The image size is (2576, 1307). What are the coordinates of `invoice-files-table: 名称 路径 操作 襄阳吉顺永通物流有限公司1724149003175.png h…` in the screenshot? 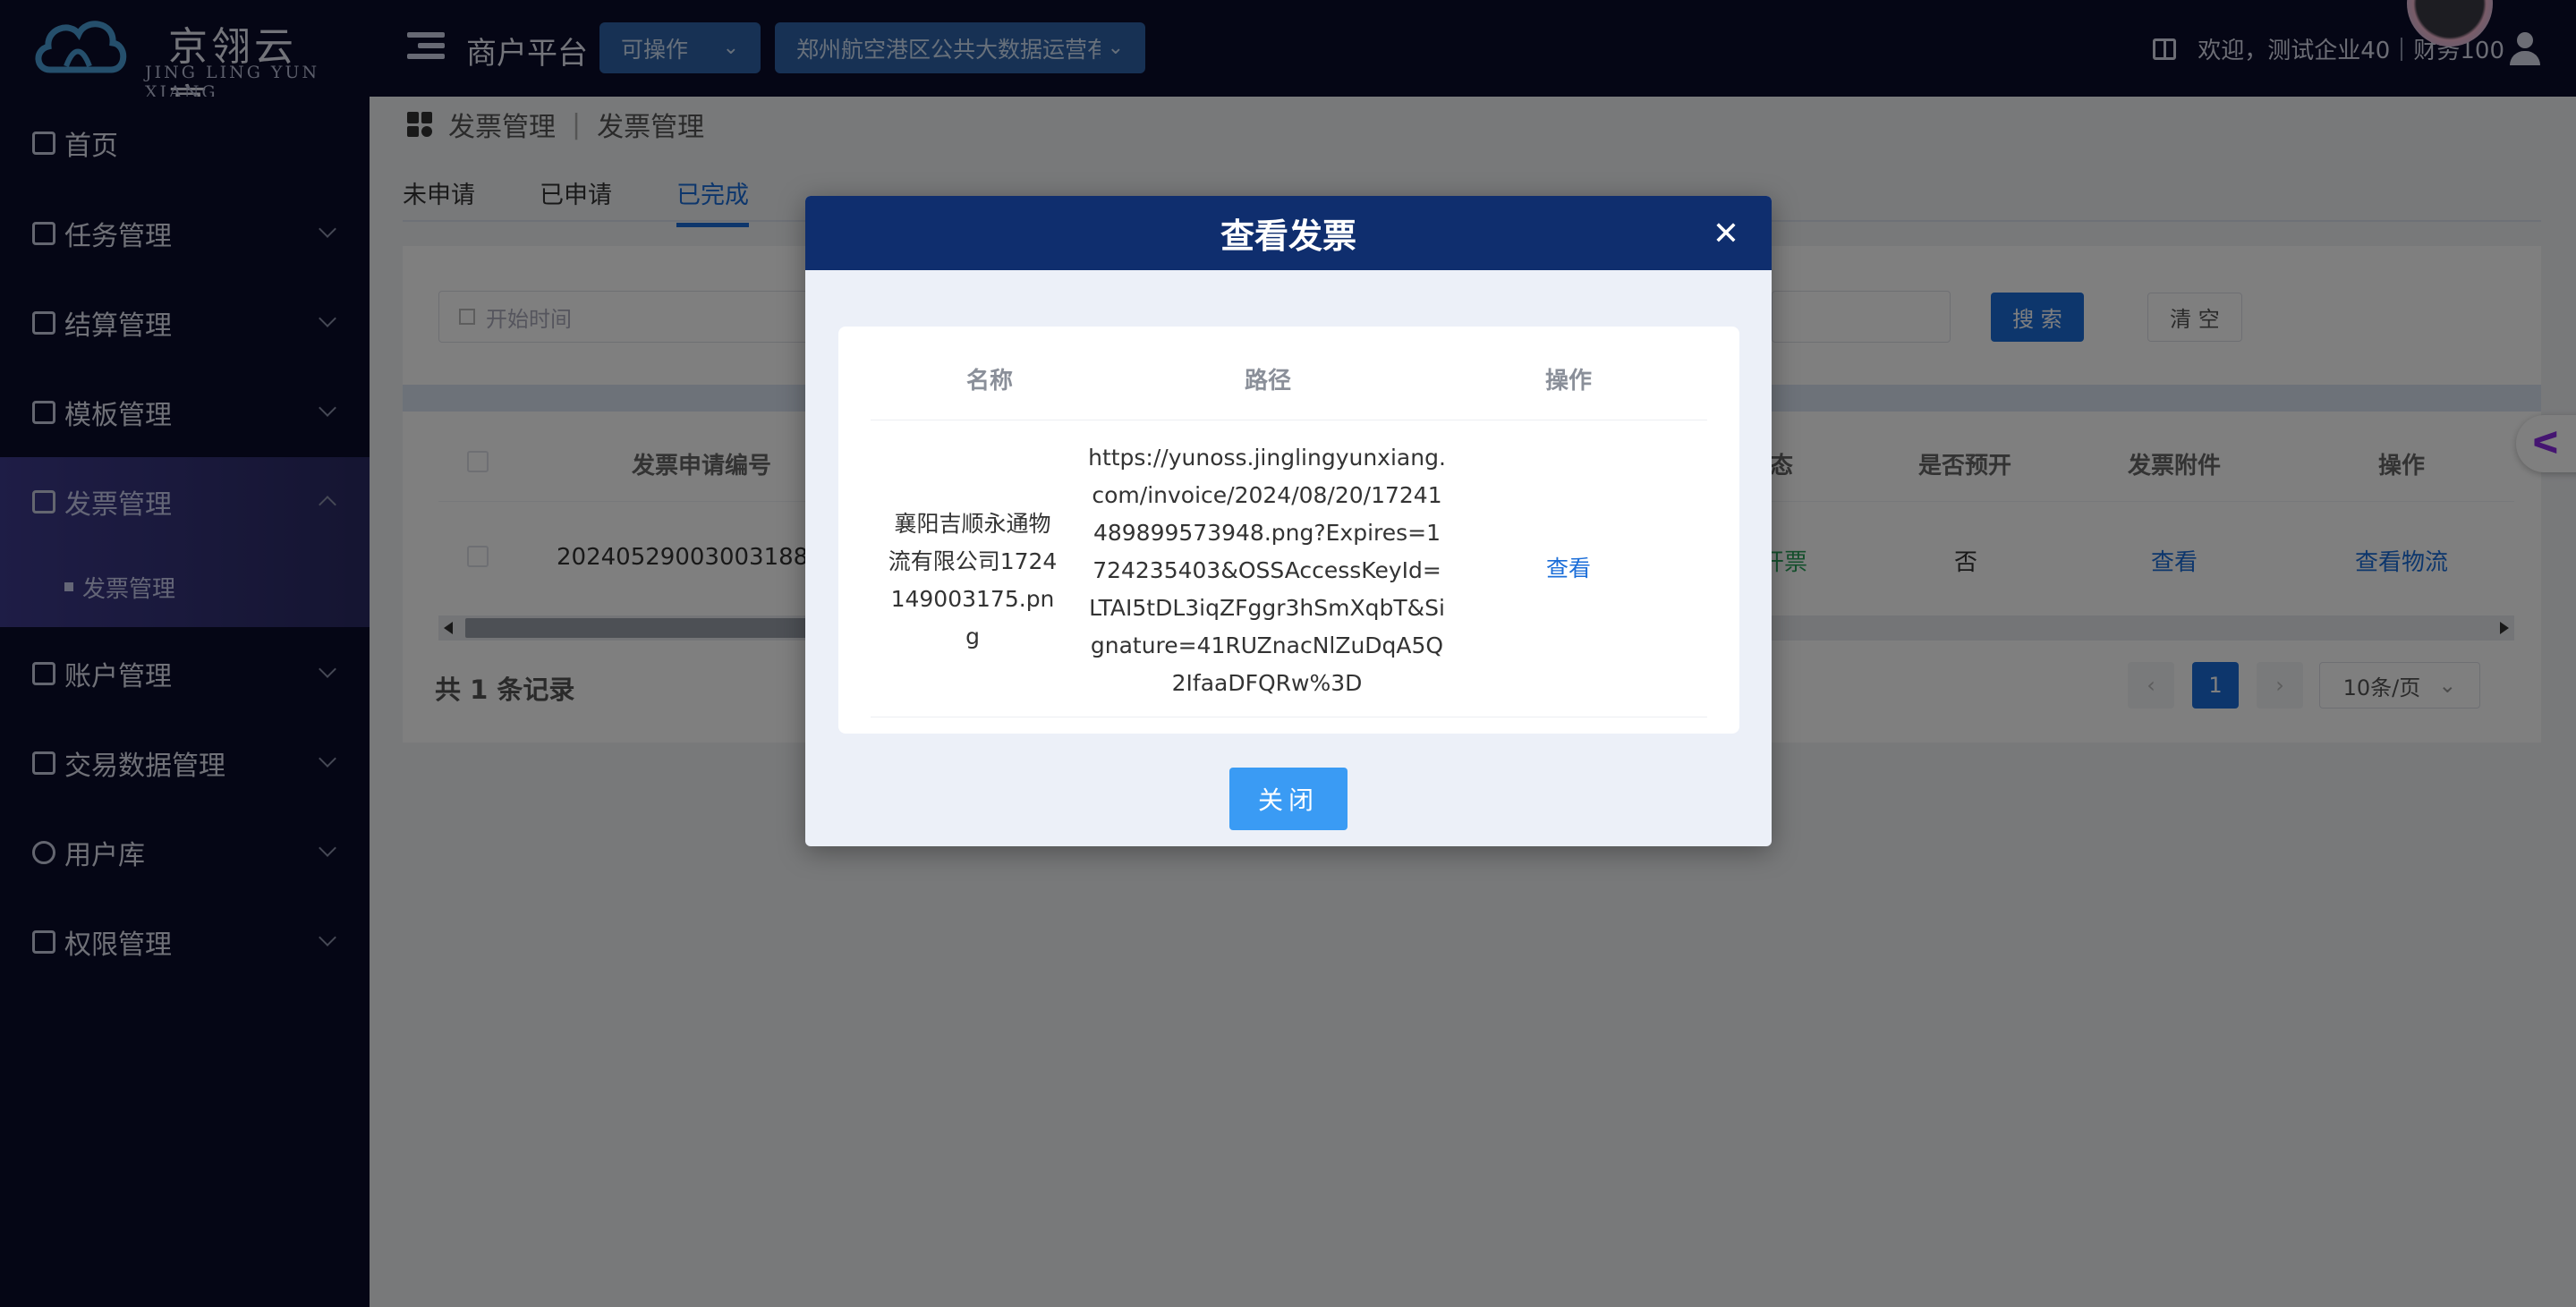 It's located at (1288, 530).